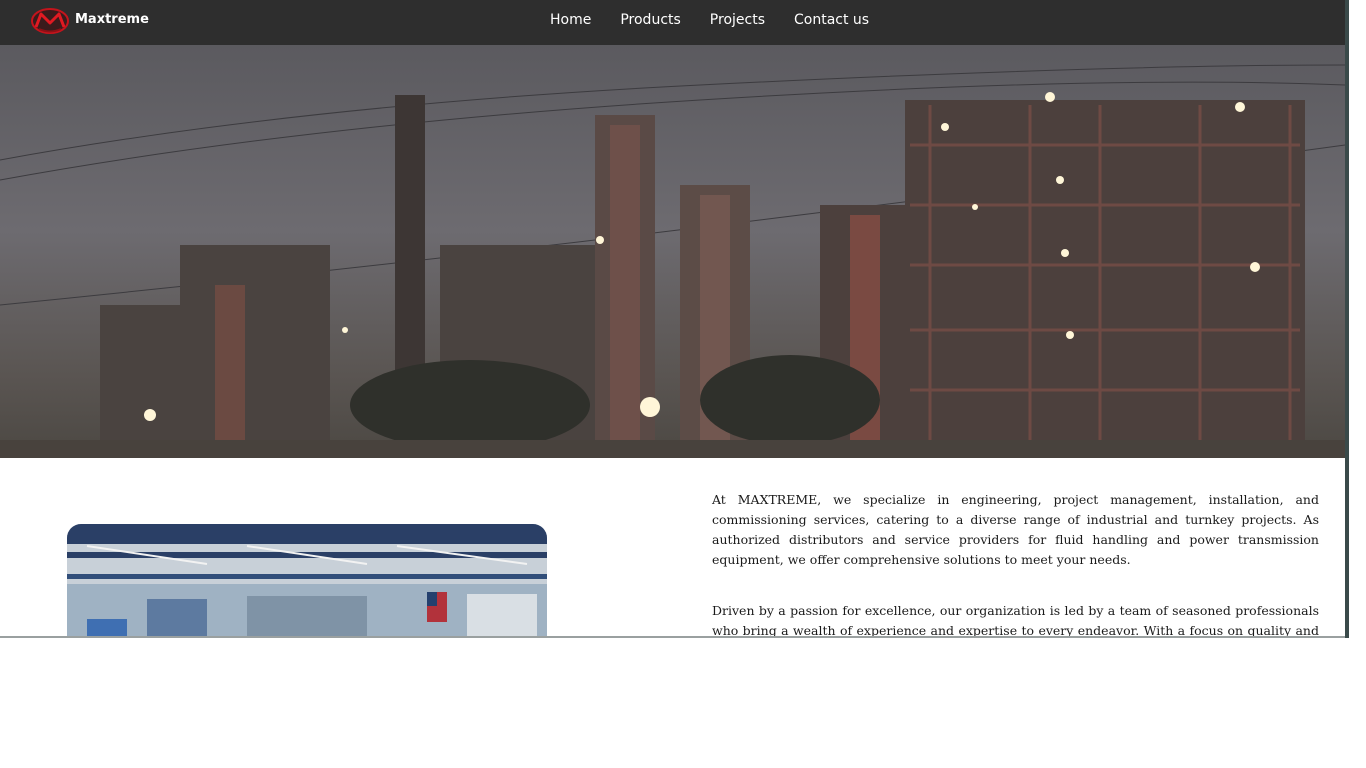 This screenshot has height=768, width=1366. I want to click on main-nav: Home Products Projects Contact us, so click(709, 20).